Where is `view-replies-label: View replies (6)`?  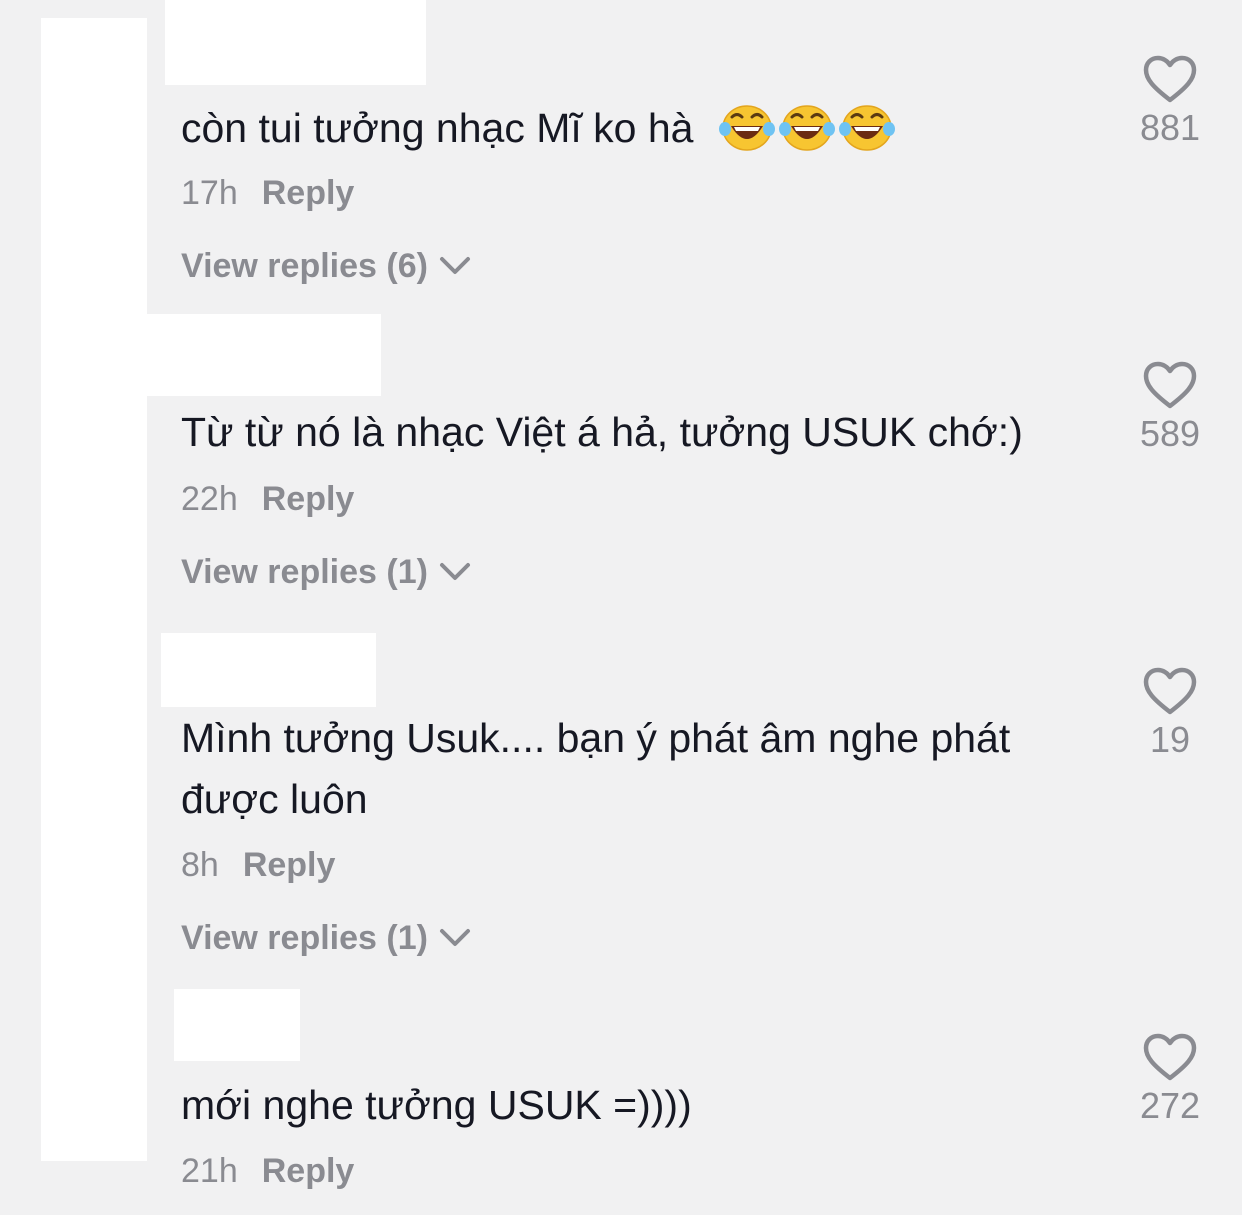 view-replies-label: View replies (6) is located at coordinates (304, 266).